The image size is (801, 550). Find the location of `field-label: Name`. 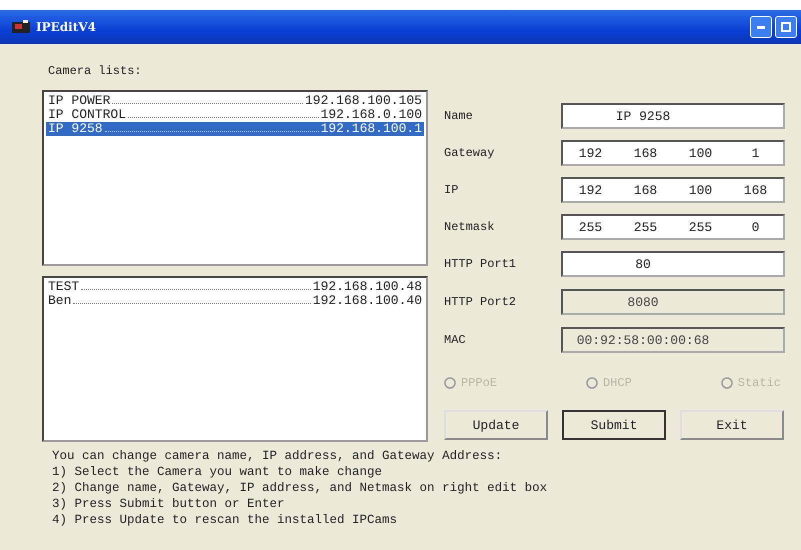

field-label: Name is located at coordinates (459, 116).